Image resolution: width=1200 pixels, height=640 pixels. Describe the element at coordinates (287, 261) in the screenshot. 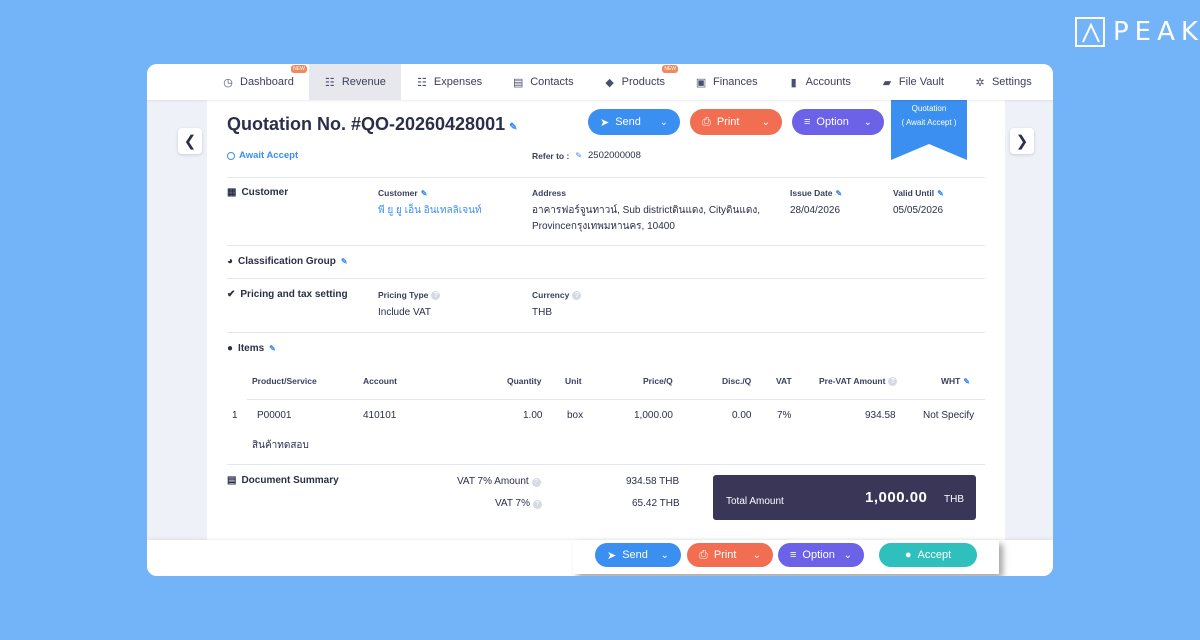

I see `section-label: Classification Group` at that location.